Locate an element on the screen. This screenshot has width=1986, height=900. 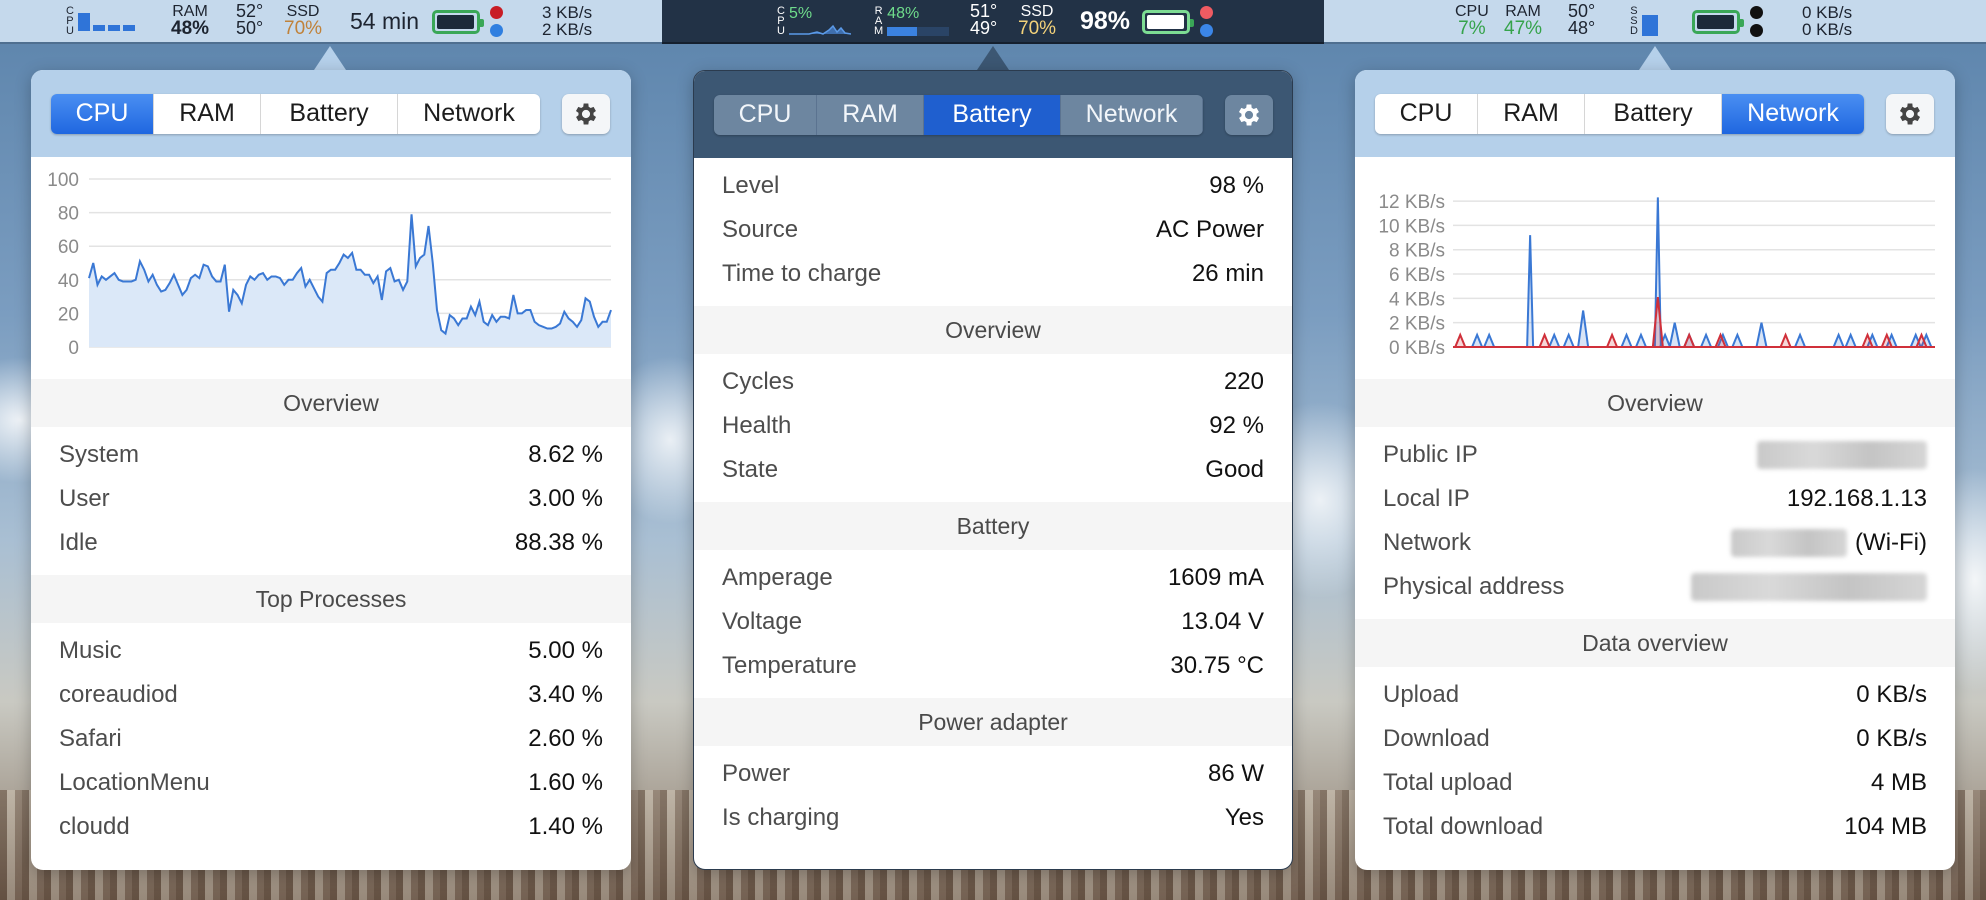
battery-time: 54 min is located at coordinates (384, 21).